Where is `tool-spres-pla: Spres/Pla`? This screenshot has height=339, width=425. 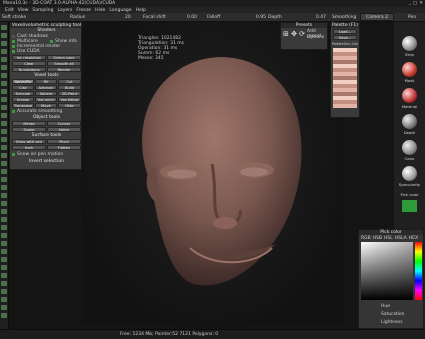 tool-spres-pla: Spres/Pla is located at coordinates (23, 81).